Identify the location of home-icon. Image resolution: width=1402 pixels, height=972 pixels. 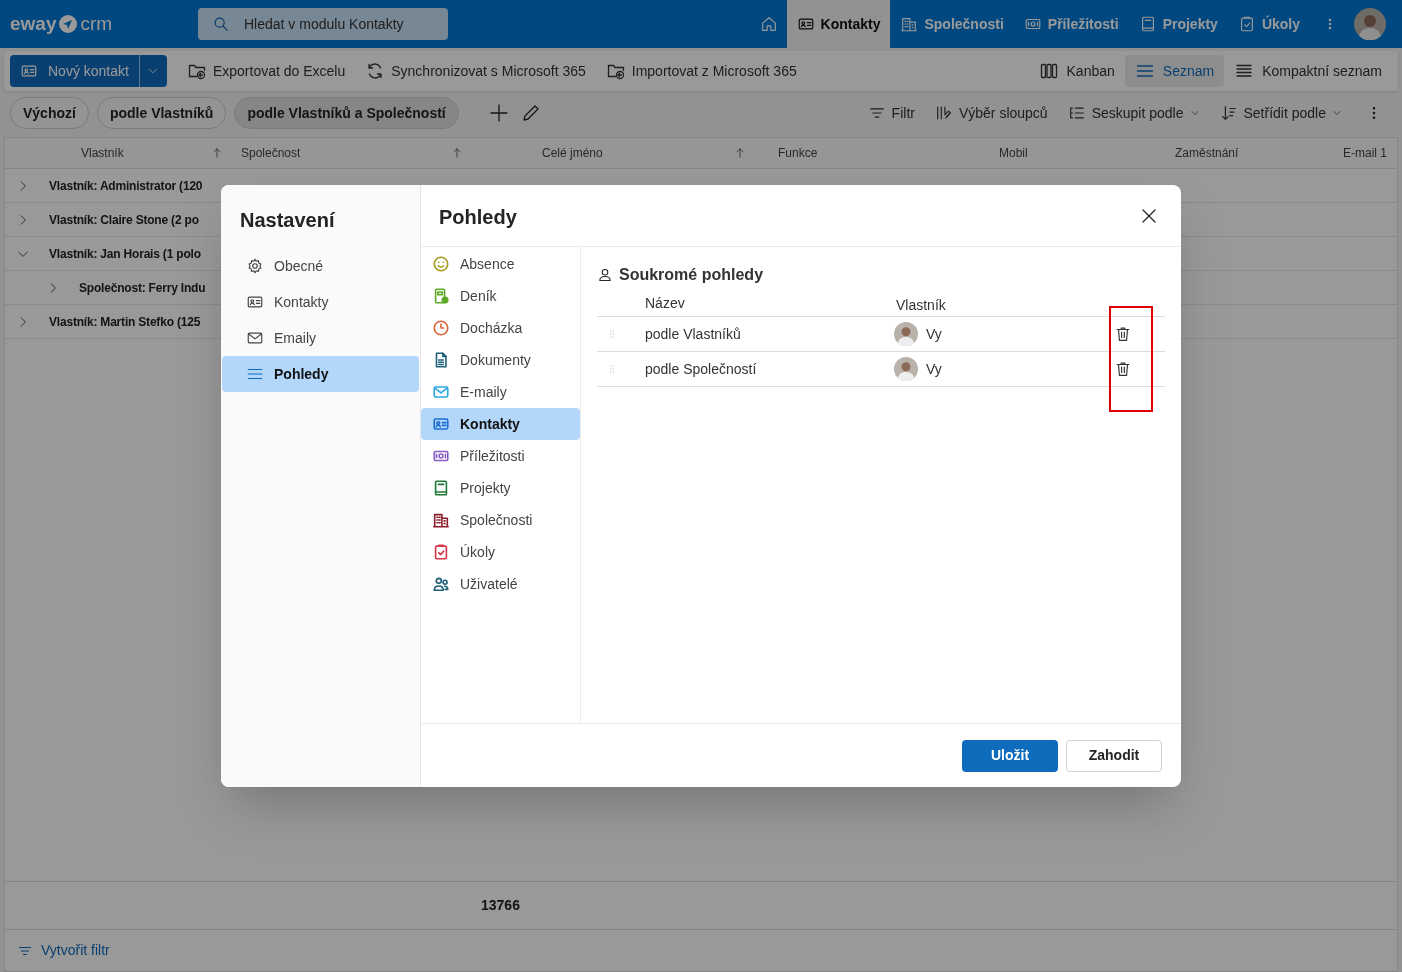
(768, 24).